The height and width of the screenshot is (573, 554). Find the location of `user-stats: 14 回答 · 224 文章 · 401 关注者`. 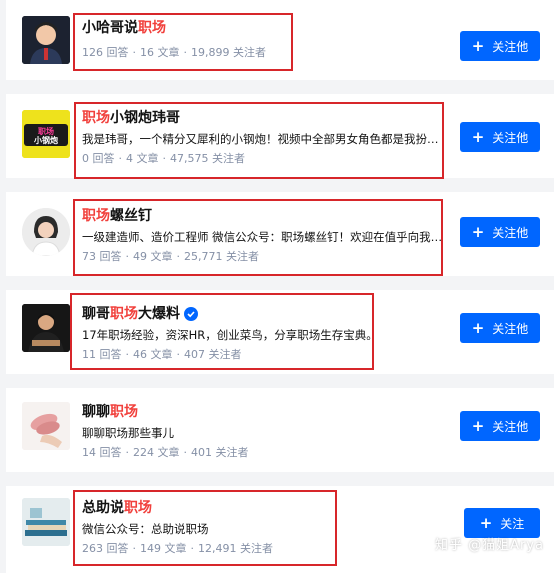

user-stats: 14 回答 · 224 文章 · 401 关注者 is located at coordinates (165, 452).